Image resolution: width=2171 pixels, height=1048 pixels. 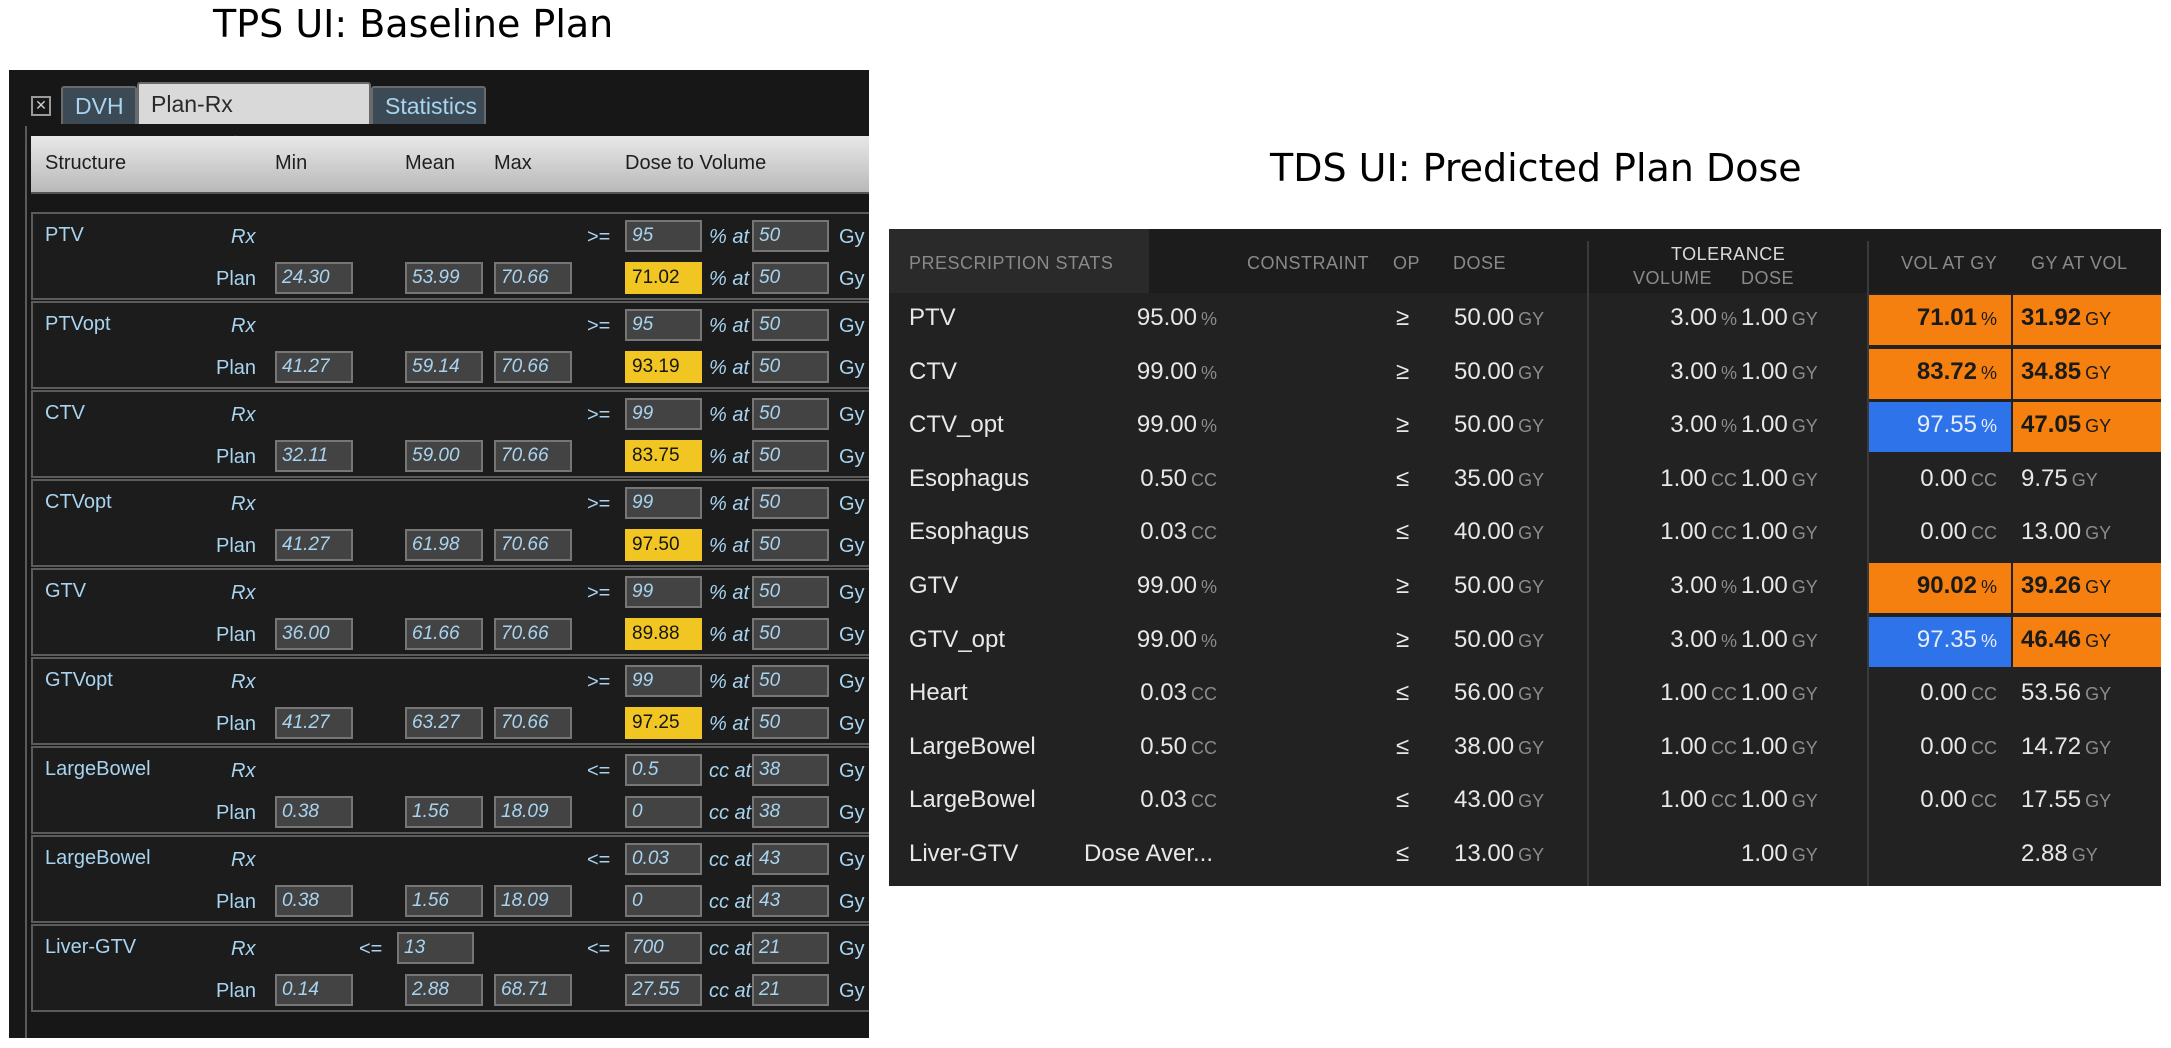 I want to click on dose-cell-value: 35.00, so click(x=1484, y=478).